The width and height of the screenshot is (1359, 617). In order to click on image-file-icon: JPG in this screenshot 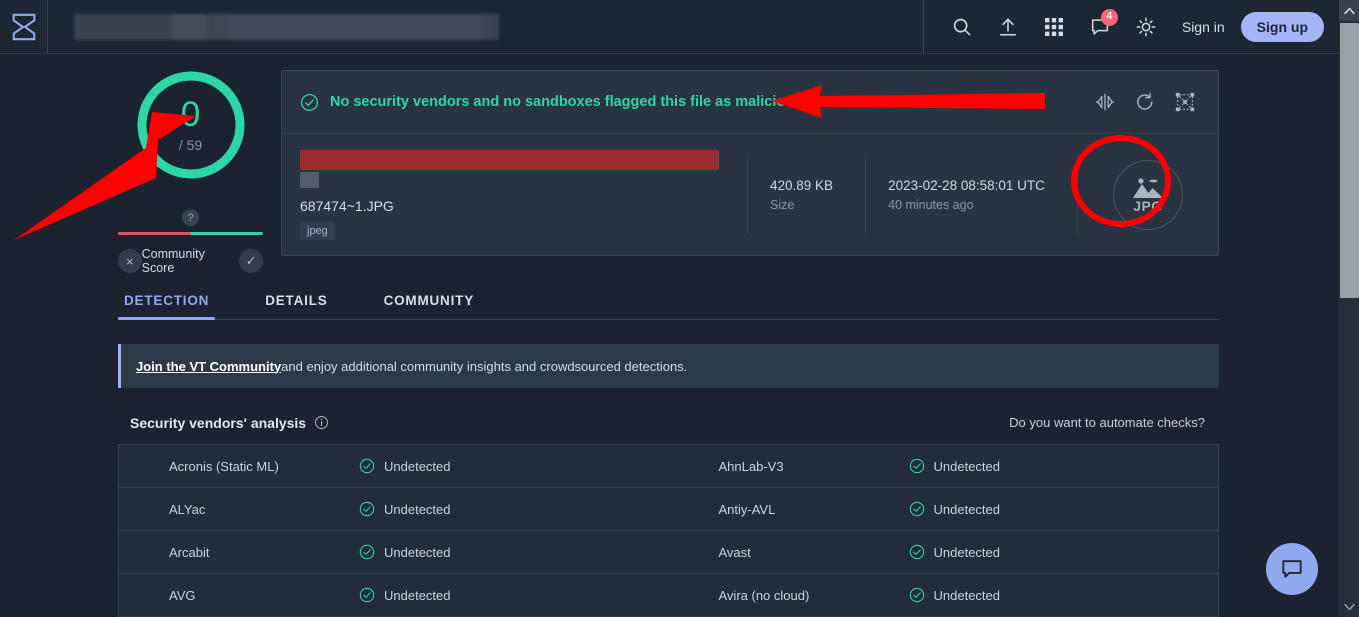, I will do `click(1147, 195)`.